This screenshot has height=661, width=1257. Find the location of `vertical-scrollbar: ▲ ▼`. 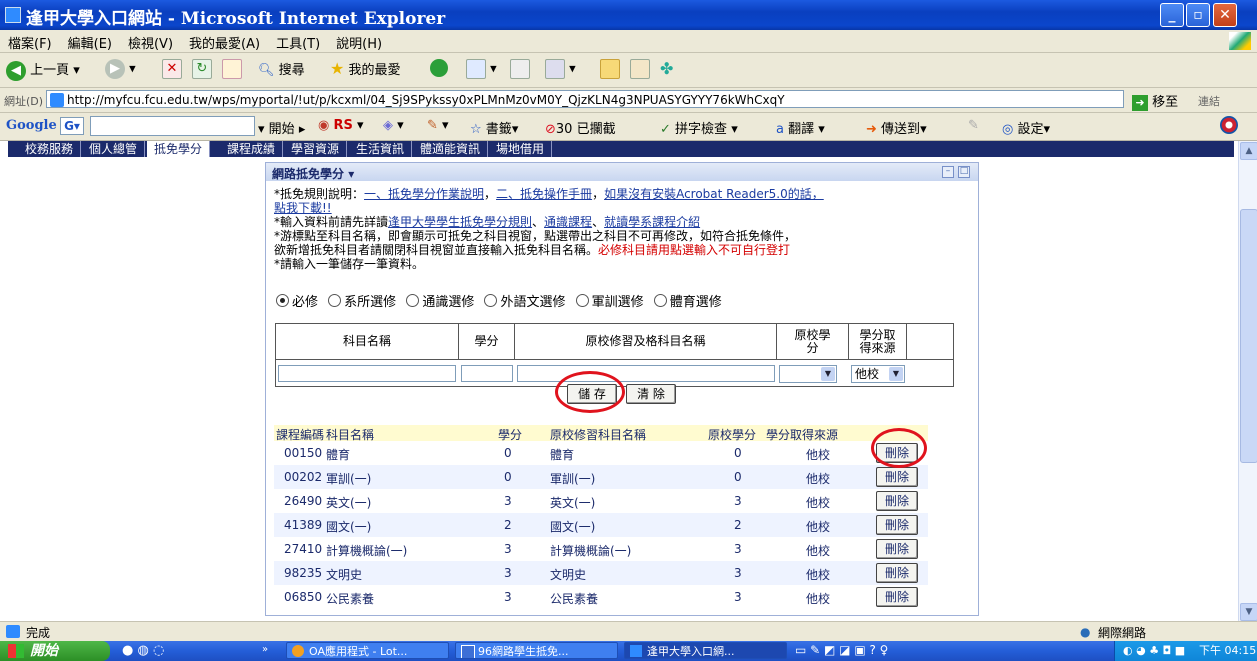

vertical-scrollbar: ▲ ▼ is located at coordinates (1247, 381).